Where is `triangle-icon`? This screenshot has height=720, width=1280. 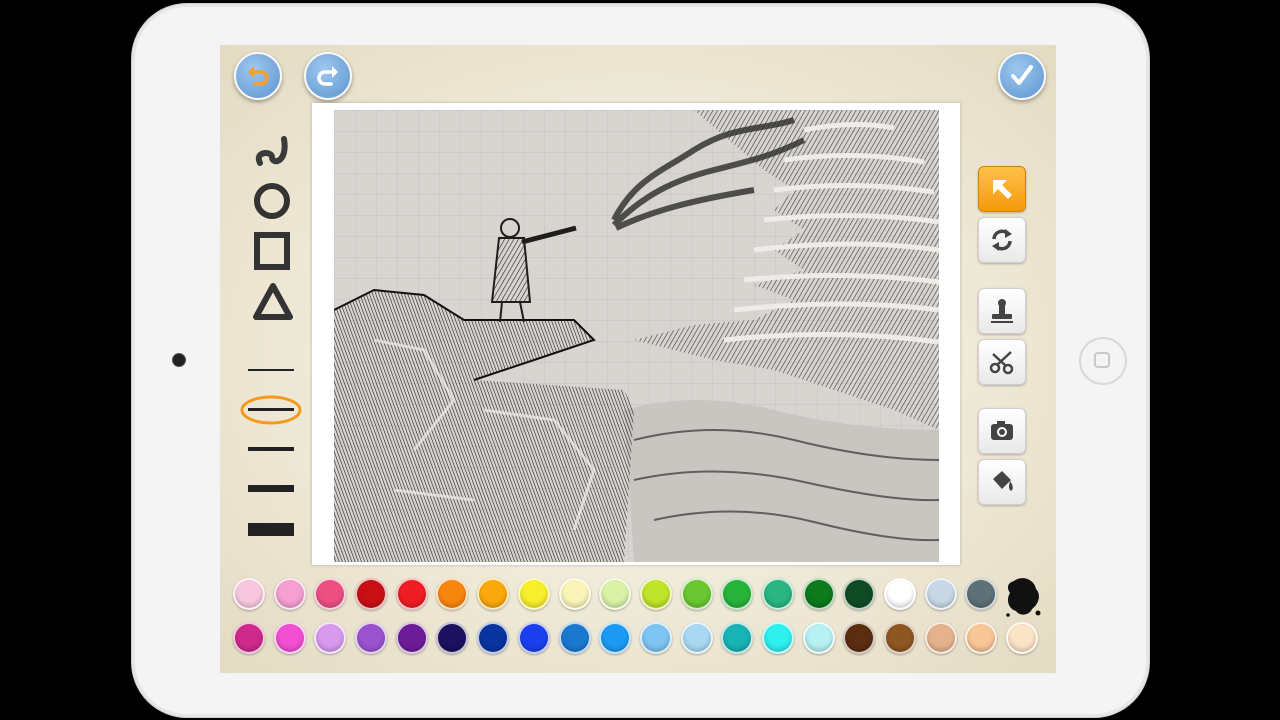
triangle-icon is located at coordinates (273, 301).